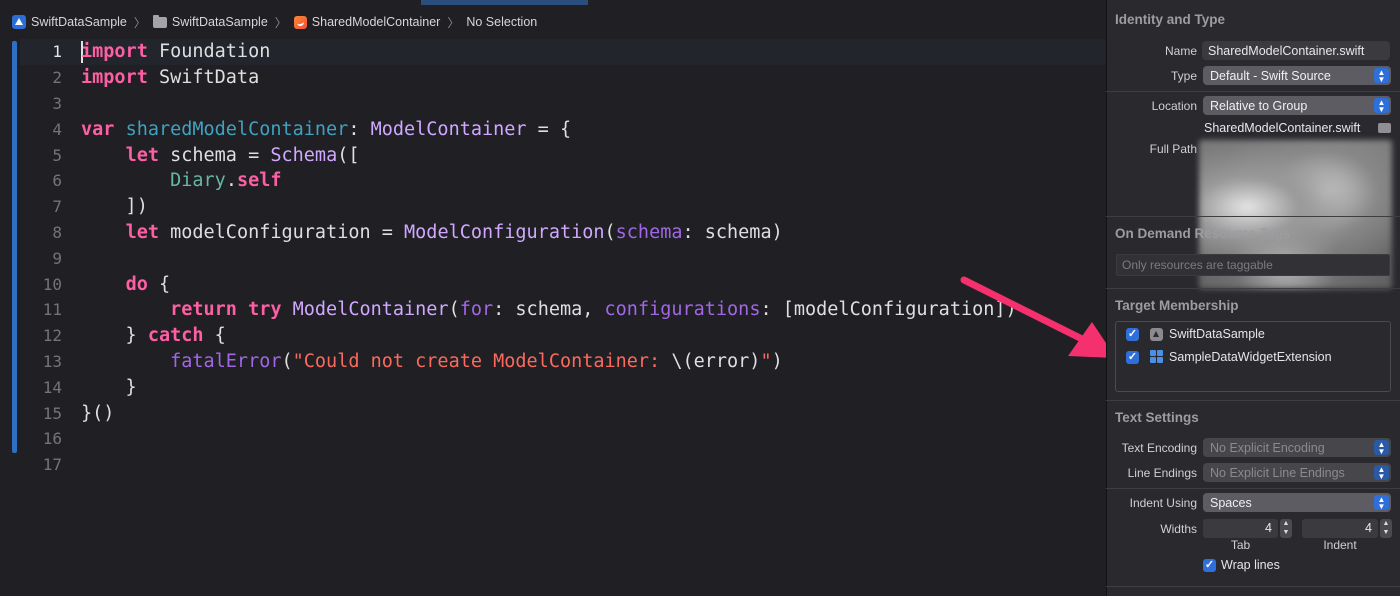 This screenshot has height=596, width=1400. Describe the element at coordinates (766, 361) in the screenshot. I see `code-token: "` at that location.